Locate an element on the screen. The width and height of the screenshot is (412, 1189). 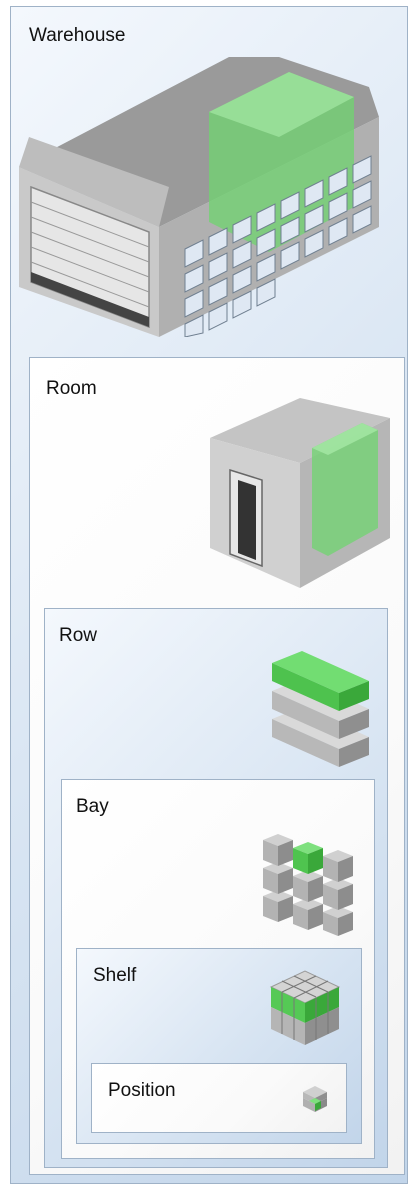
room-label: Room is located at coordinates (71, 388).